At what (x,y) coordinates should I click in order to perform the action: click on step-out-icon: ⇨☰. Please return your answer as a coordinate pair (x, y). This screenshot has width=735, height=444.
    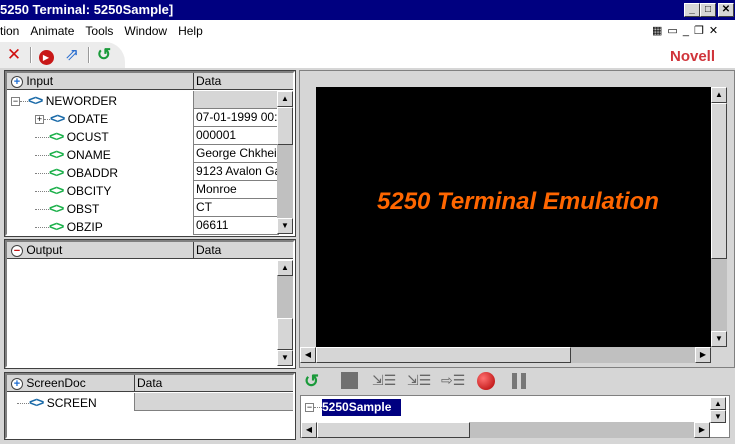
    Looking at the image, I should click on (453, 380).